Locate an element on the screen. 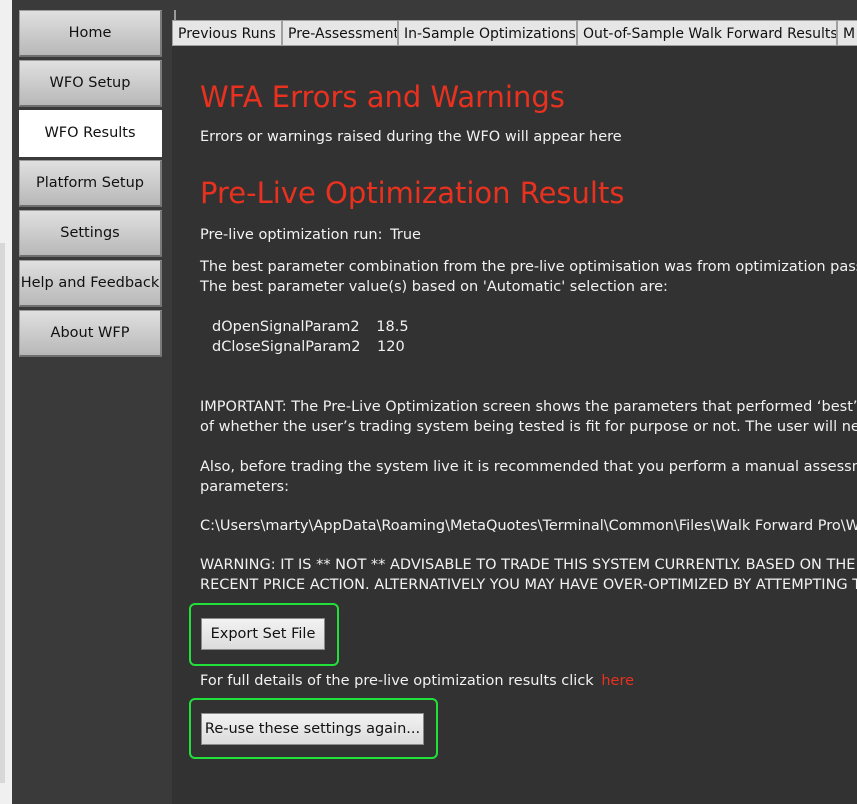 This screenshot has width=857, height=804. tab-previous-runs: Previous Runs is located at coordinates (227, 33).